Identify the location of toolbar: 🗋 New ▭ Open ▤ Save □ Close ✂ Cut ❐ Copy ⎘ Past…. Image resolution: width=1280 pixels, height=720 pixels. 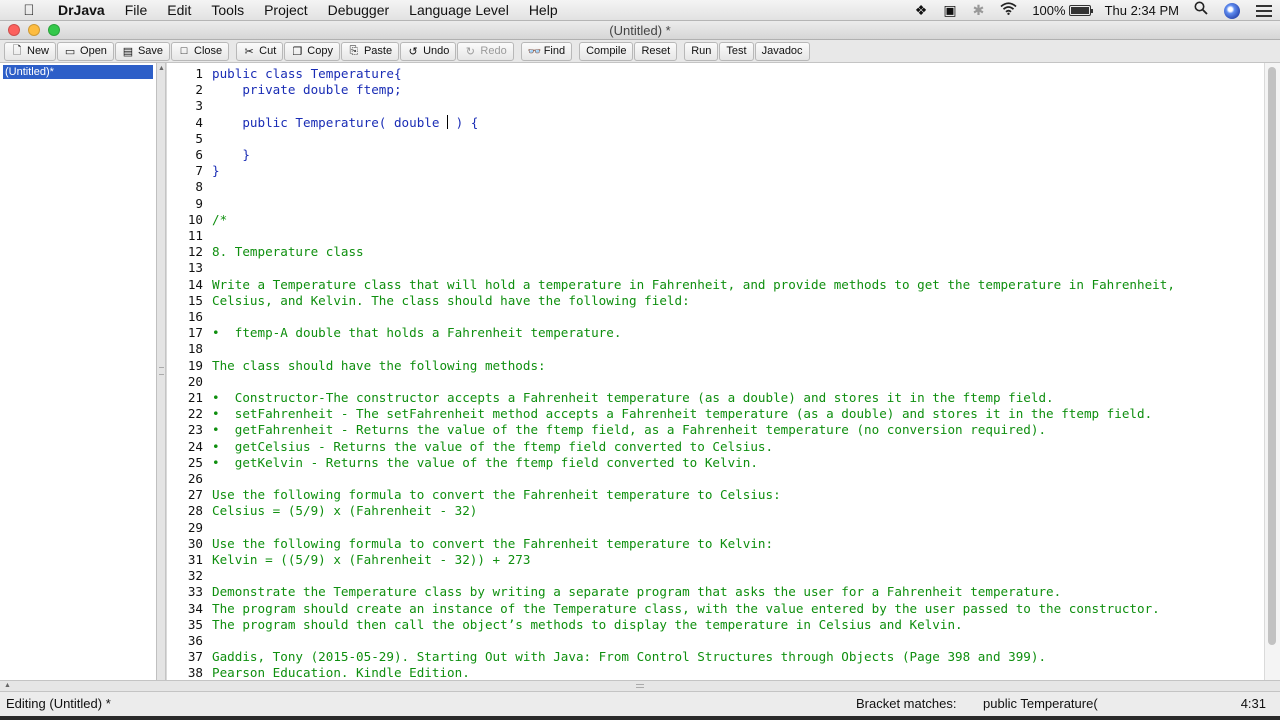
(640, 51).